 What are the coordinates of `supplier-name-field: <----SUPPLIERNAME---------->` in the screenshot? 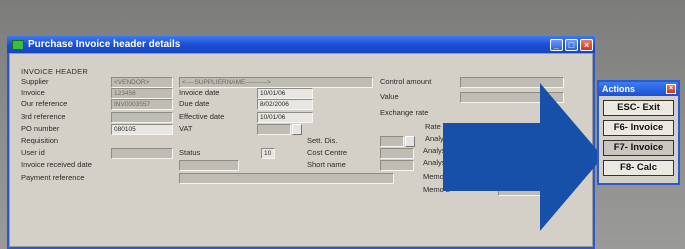 It's located at (276, 82).